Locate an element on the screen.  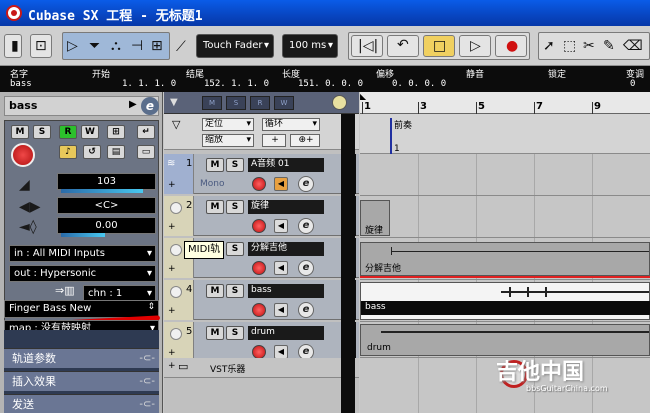
record-button: ● is located at coordinates (511, 46).